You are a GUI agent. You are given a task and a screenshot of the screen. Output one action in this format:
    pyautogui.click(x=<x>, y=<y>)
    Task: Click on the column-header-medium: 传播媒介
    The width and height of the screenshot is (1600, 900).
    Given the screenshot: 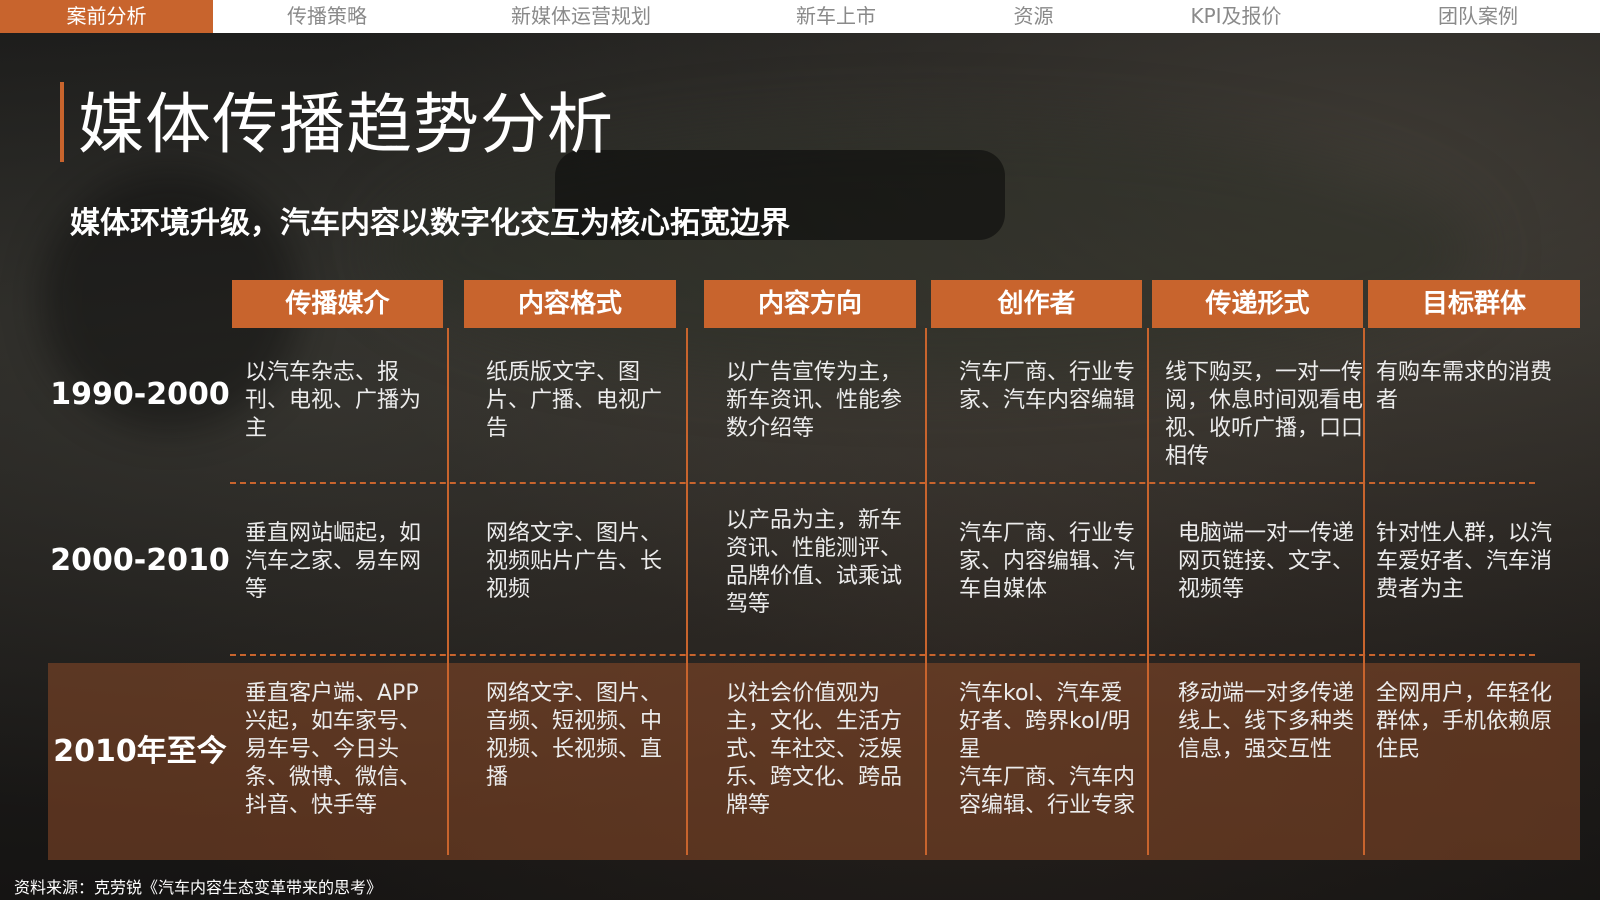 What is the action you would take?
    pyautogui.click(x=337, y=304)
    